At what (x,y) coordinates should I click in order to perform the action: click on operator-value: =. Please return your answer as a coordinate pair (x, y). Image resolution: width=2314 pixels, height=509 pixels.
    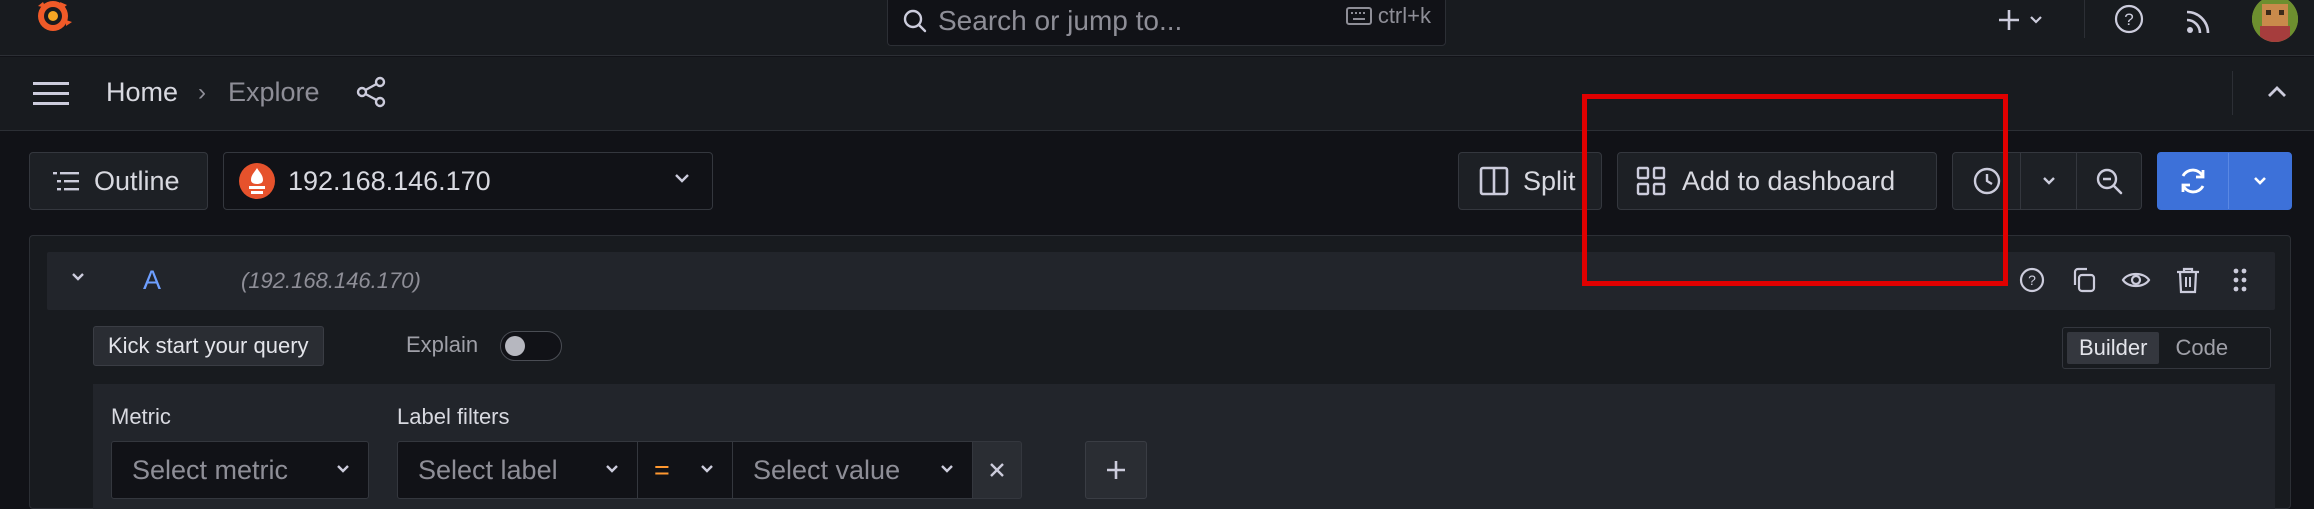
    Looking at the image, I should click on (662, 469).